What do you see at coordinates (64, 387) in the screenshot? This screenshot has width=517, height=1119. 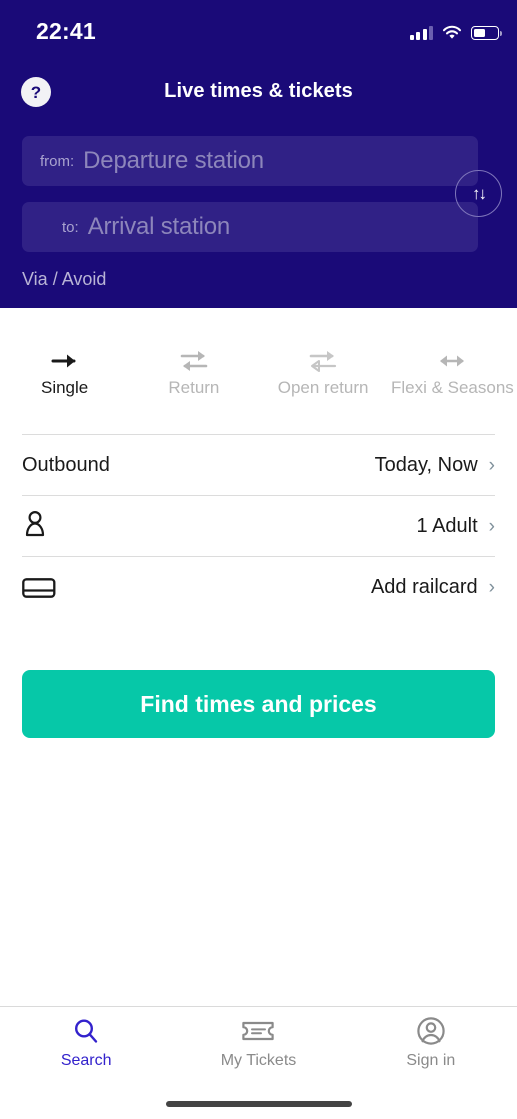 I see `tab-single-label: Single` at bounding box center [64, 387].